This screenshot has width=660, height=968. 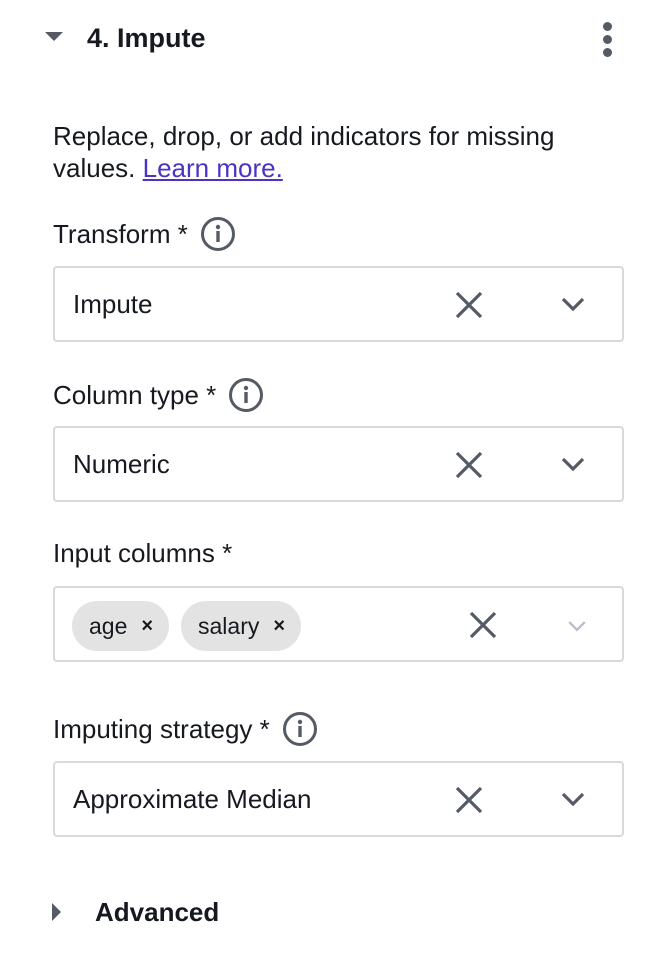 I want to click on input-columns-label: Input columns *, so click(x=143, y=553).